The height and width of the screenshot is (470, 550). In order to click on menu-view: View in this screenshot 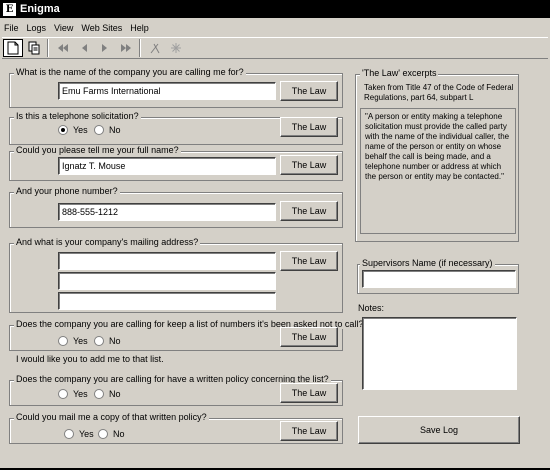, I will do `click(63, 28)`.